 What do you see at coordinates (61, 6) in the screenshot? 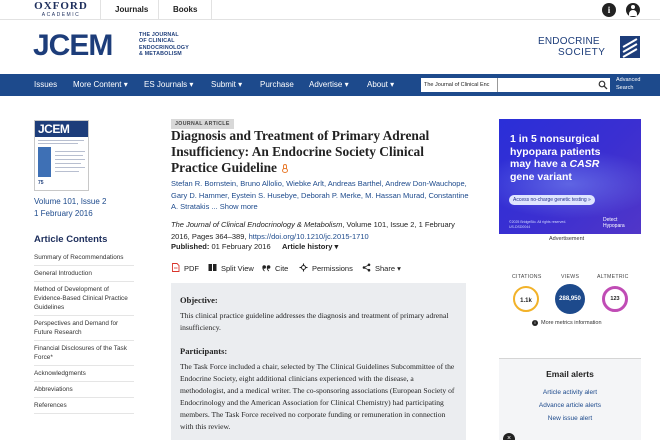
I see `logo-oxford: OXFORD` at bounding box center [61, 6].